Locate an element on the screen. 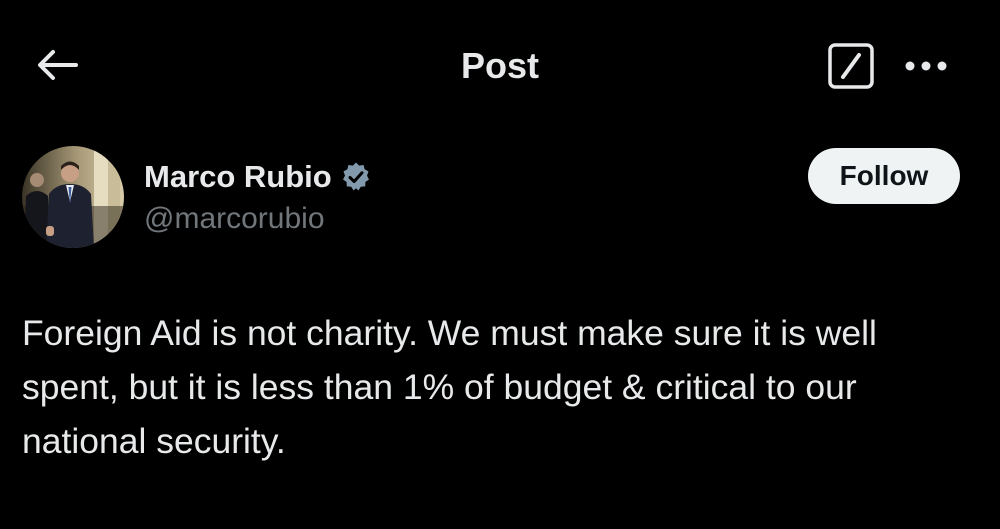 This screenshot has height=529, width=1000. more-horizontal-icon is located at coordinates (926, 66).